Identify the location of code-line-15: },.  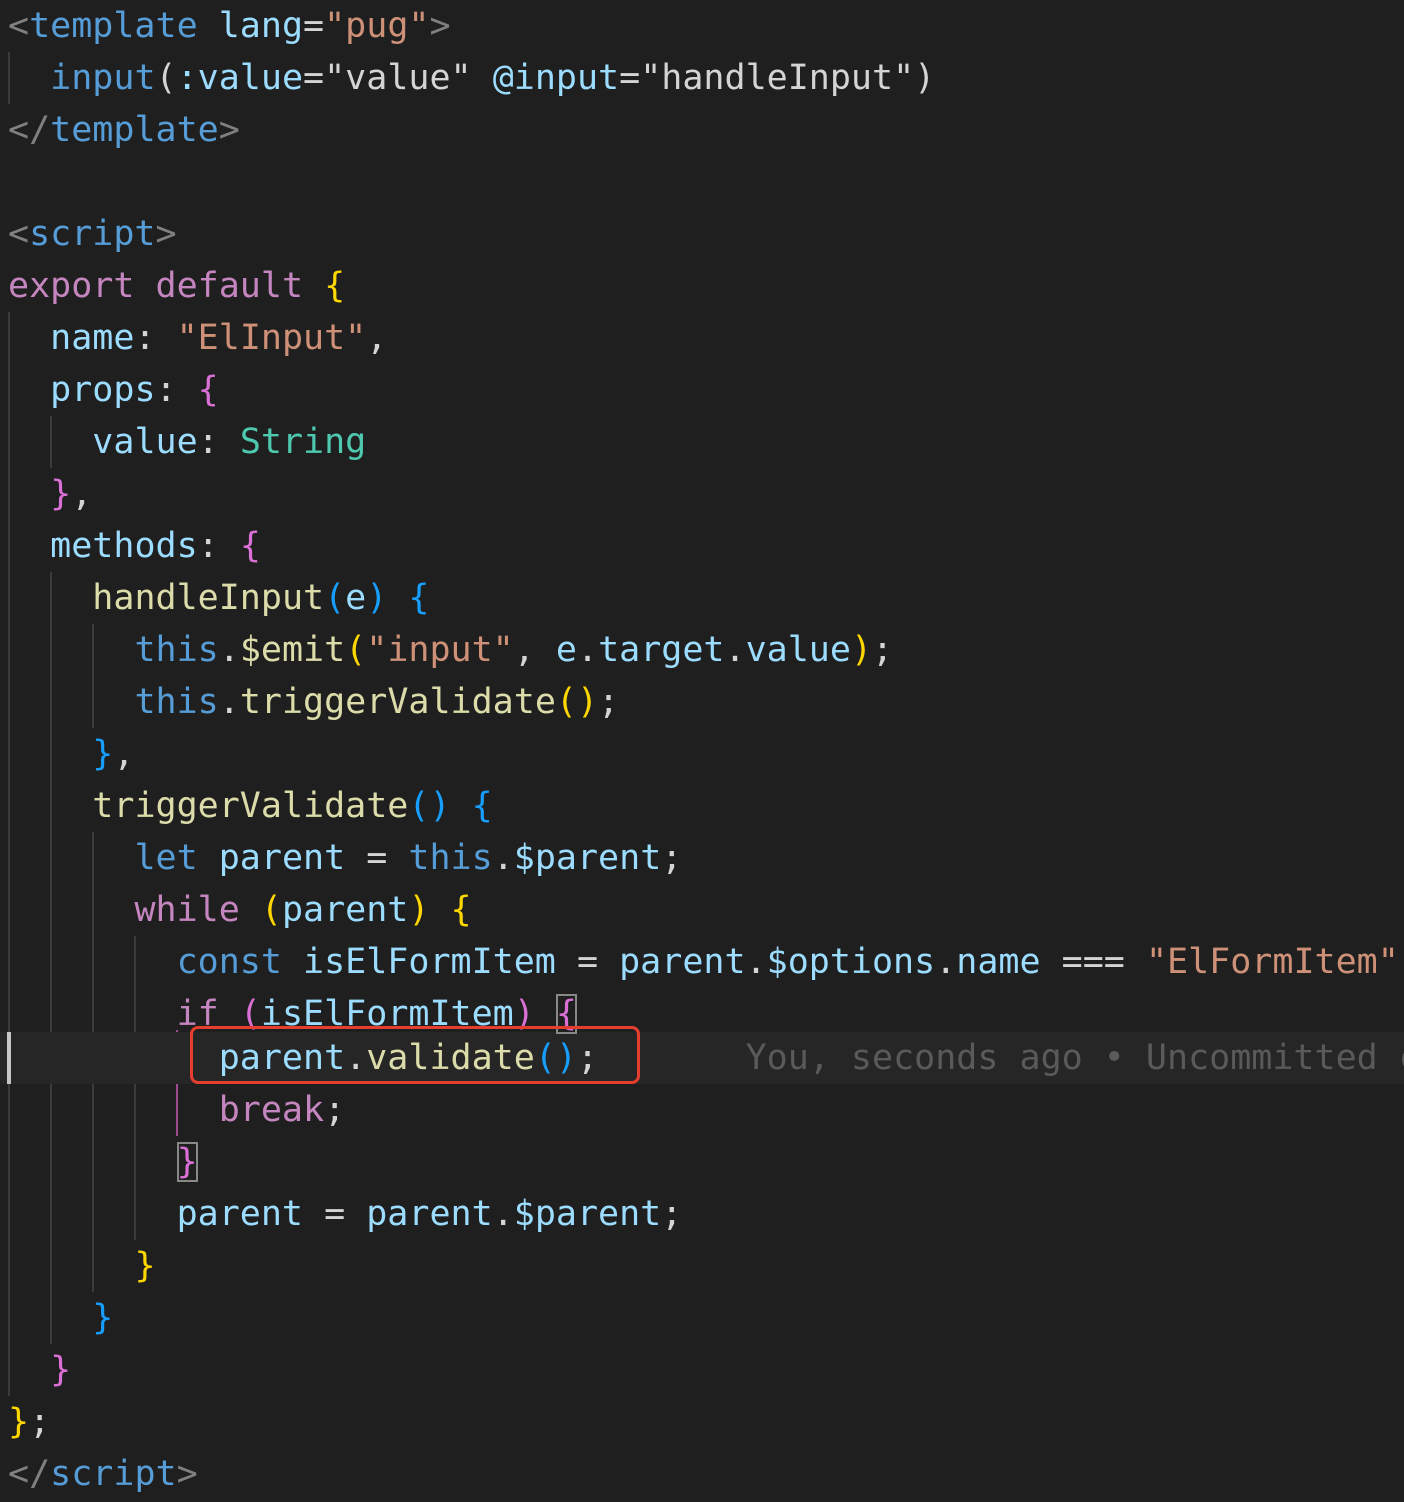
(706, 754).